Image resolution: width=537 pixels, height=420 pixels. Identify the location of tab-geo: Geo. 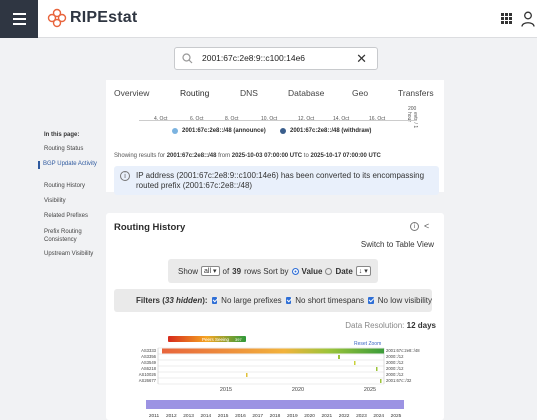
(360, 93).